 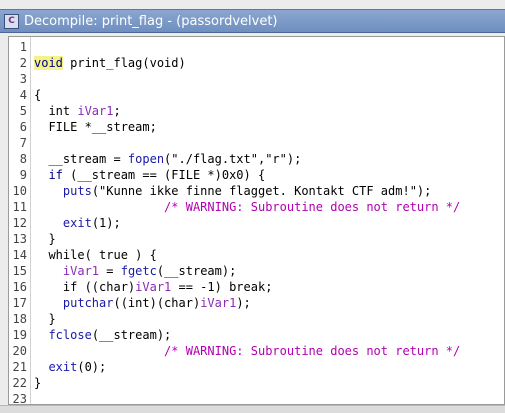 I want to click on code-line: 6 FILE *__stream;, so click(x=256, y=127).